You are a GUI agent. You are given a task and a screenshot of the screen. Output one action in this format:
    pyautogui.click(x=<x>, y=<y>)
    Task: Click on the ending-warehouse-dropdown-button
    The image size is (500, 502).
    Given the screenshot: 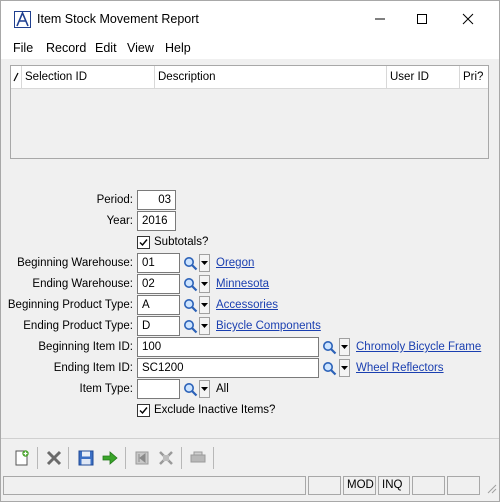 What is the action you would take?
    pyautogui.click(x=204, y=284)
    